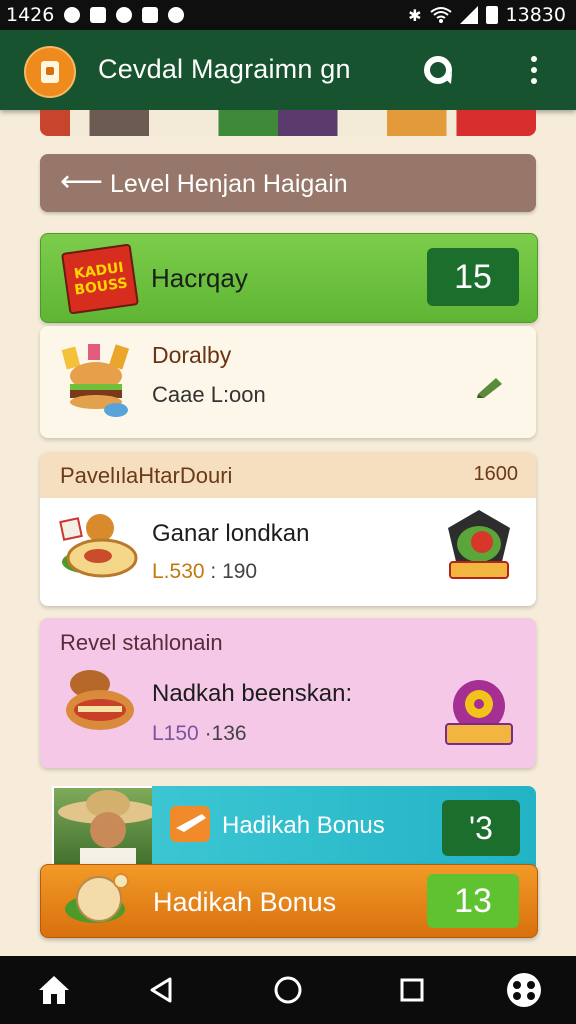 Image resolution: width=576 pixels, height=1024 pixels. Describe the element at coordinates (141, 642) in the screenshot. I see `section-two-title: Revel stahlonain` at that location.